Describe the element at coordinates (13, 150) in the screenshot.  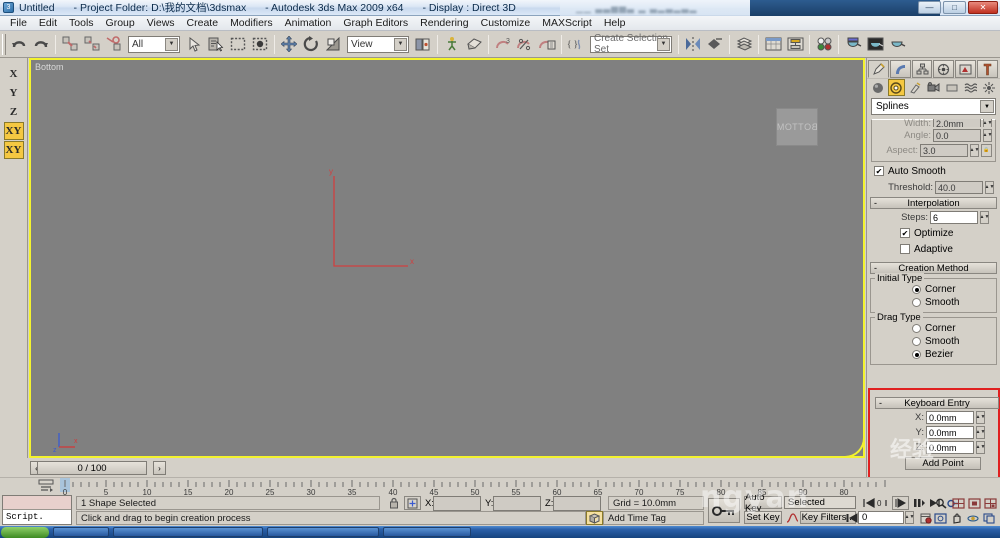
I see `axis-constraint-plane-cycle: XY` at that location.